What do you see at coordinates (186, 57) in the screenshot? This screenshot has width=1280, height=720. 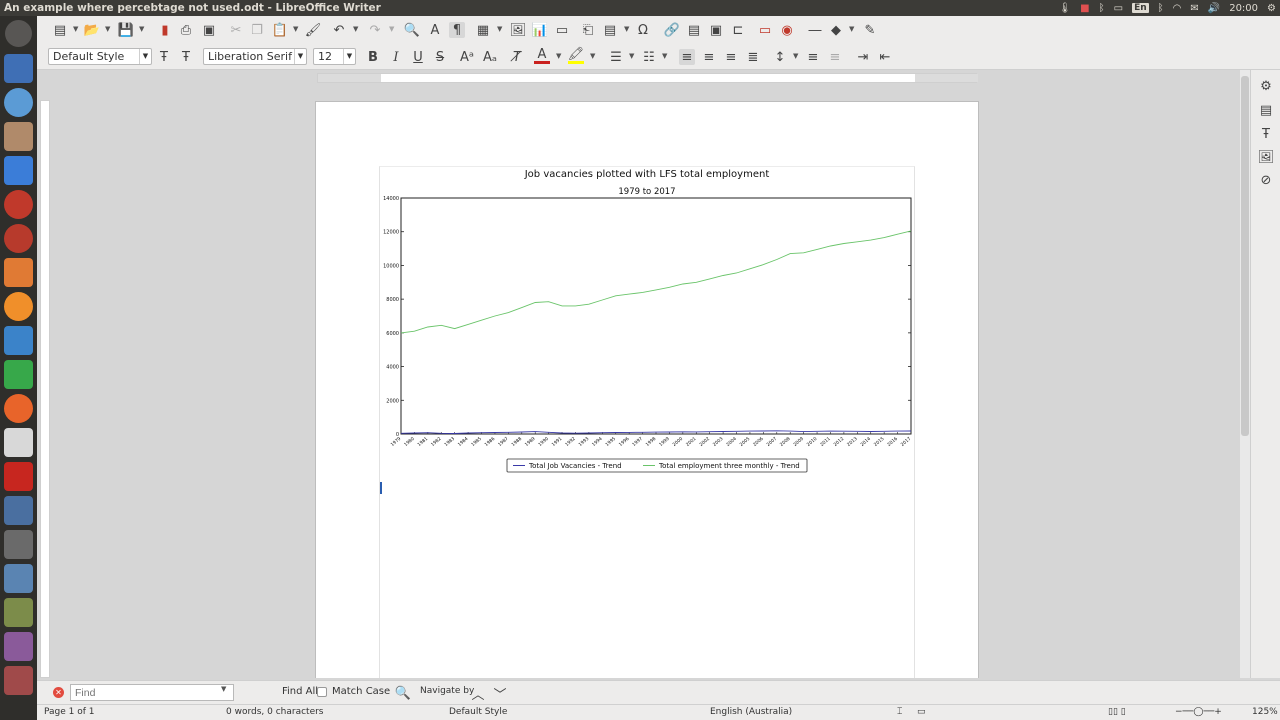 I see `new-style-icon: Ŧ` at bounding box center [186, 57].